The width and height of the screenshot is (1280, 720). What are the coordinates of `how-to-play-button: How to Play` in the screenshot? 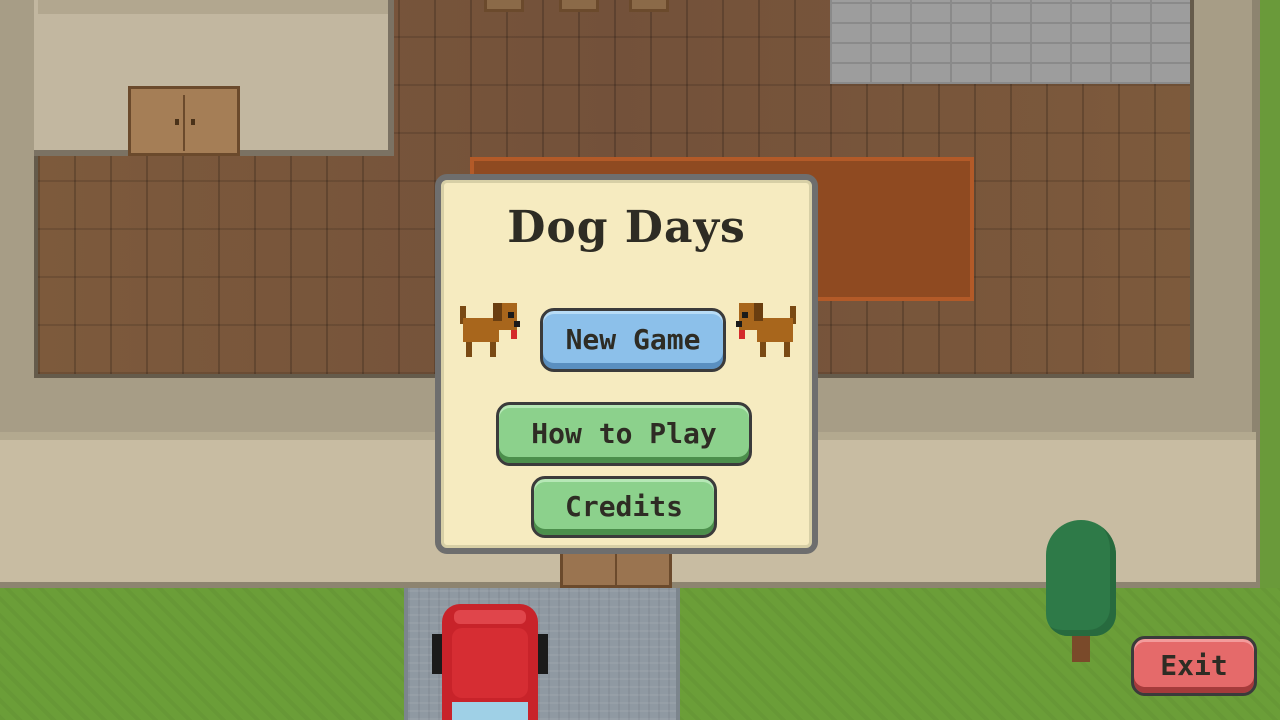 It's located at (624, 434).